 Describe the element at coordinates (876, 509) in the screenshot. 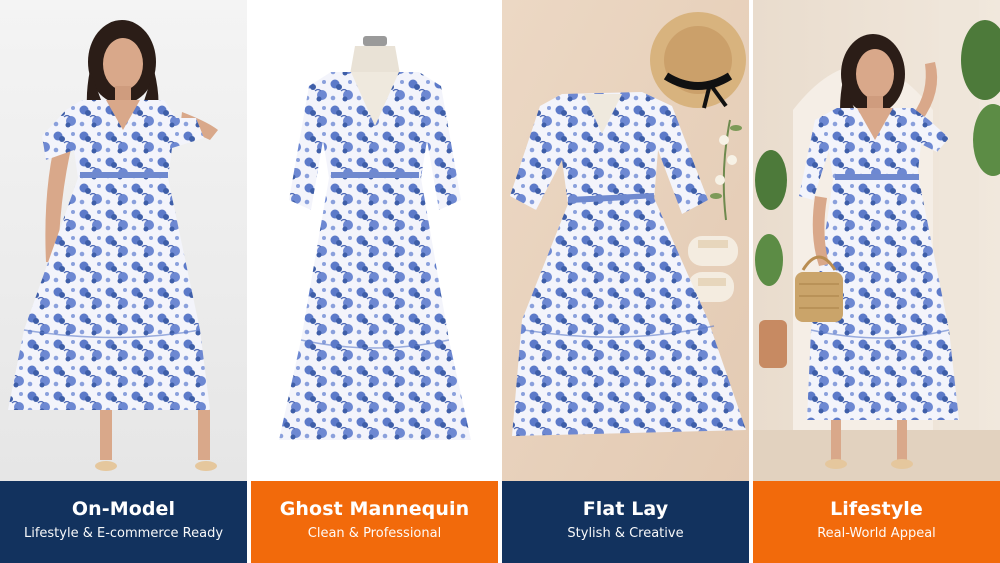

I see `caption-title: Lifestyle` at that location.